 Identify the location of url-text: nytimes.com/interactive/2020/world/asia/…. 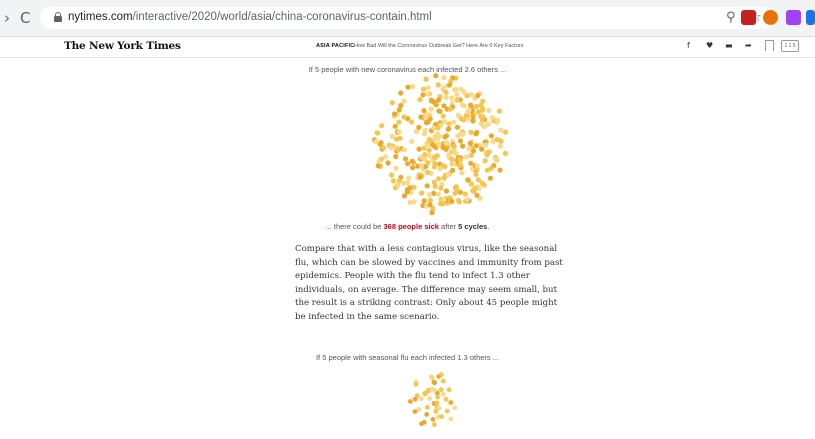
(250, 17).